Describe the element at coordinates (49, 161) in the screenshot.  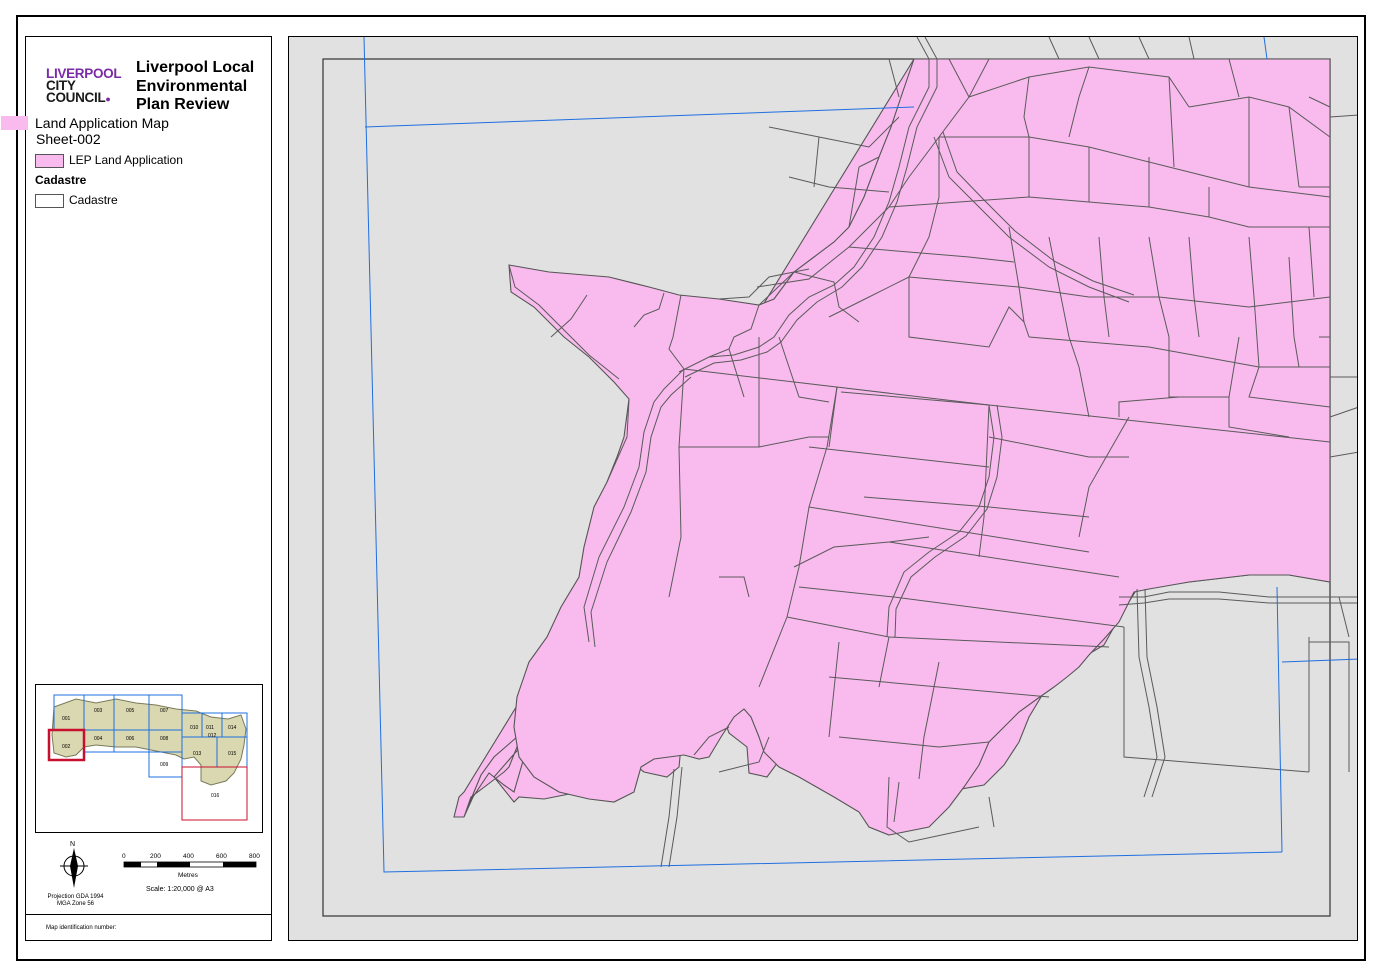
I see `legend-swatch-lep-land` at that location.